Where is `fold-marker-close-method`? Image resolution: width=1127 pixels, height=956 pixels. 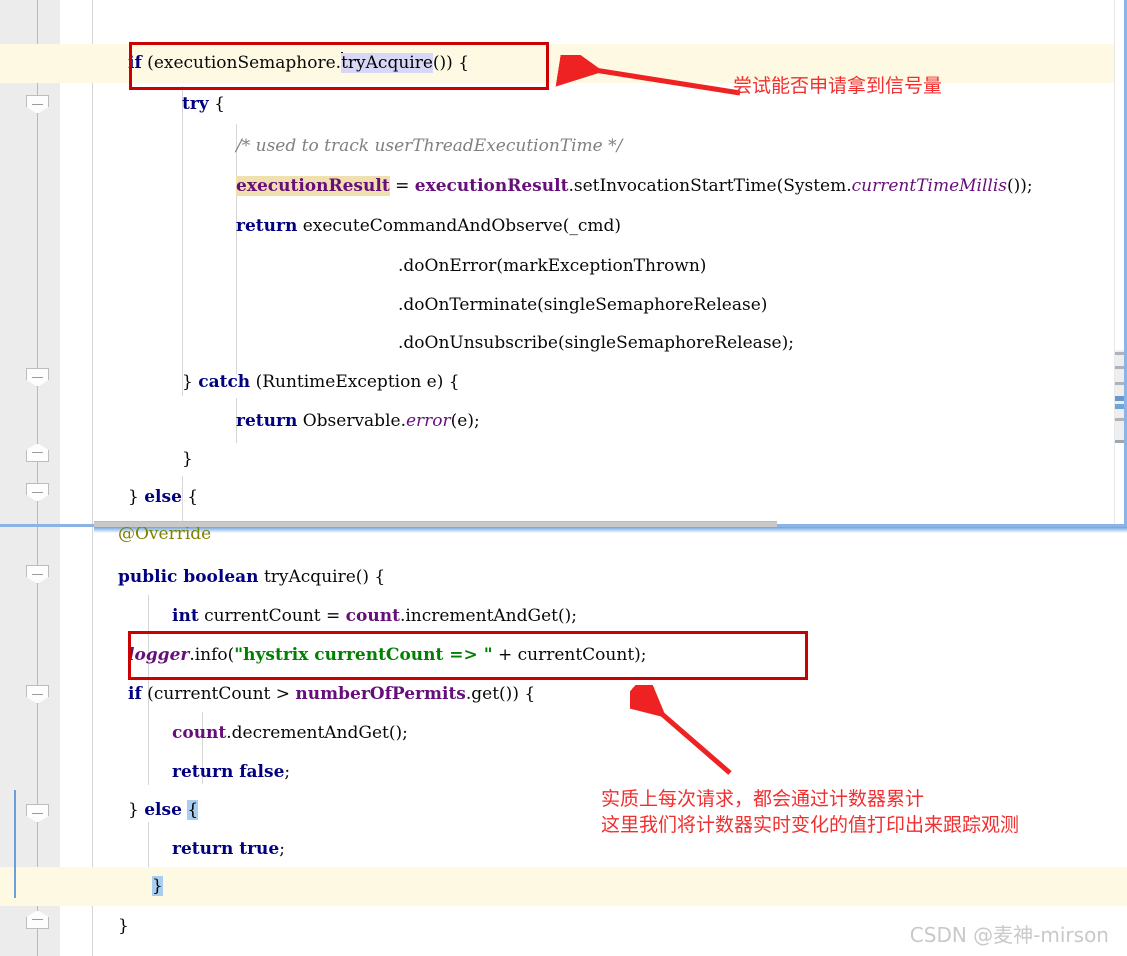 fold-marker-close-method is located at coordinates (37, 919).